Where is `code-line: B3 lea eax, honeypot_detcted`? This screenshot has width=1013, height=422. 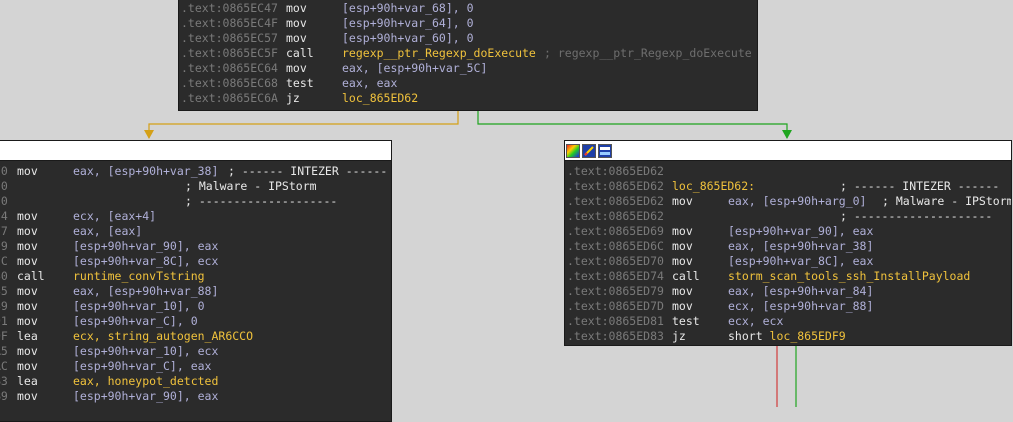 code-line: B3 lea eax, honeypot_detcted is located at coordinates (195, 381).